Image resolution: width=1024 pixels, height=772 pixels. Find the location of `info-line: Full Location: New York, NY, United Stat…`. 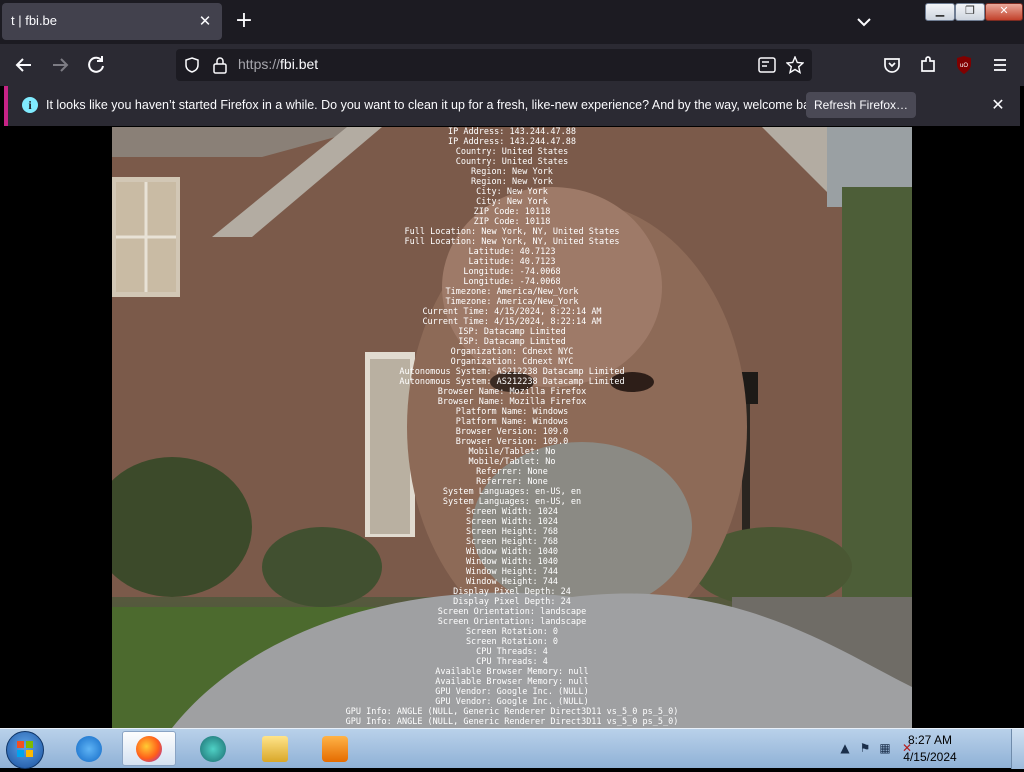

info-line: Full Location: New York, NY, United Stat… is located at coordinates (512, 242).